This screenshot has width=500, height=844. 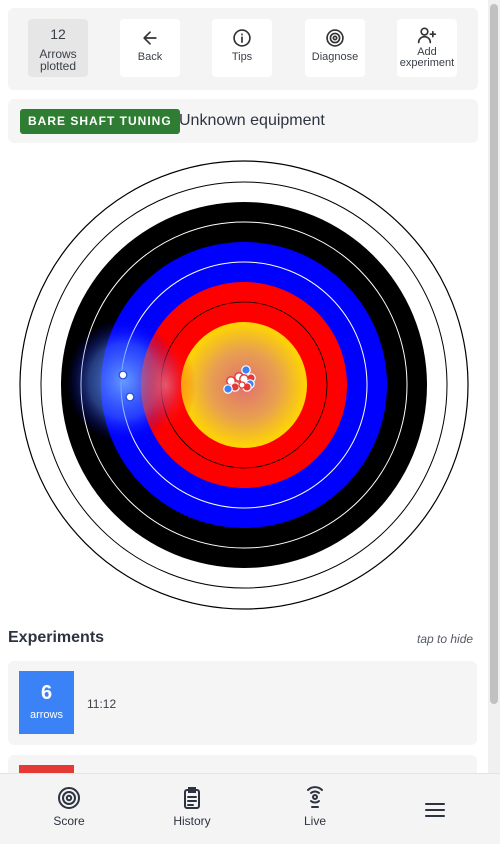 I want to click on diagnose-button-label: Diagnose, so click(x=335, y=57).